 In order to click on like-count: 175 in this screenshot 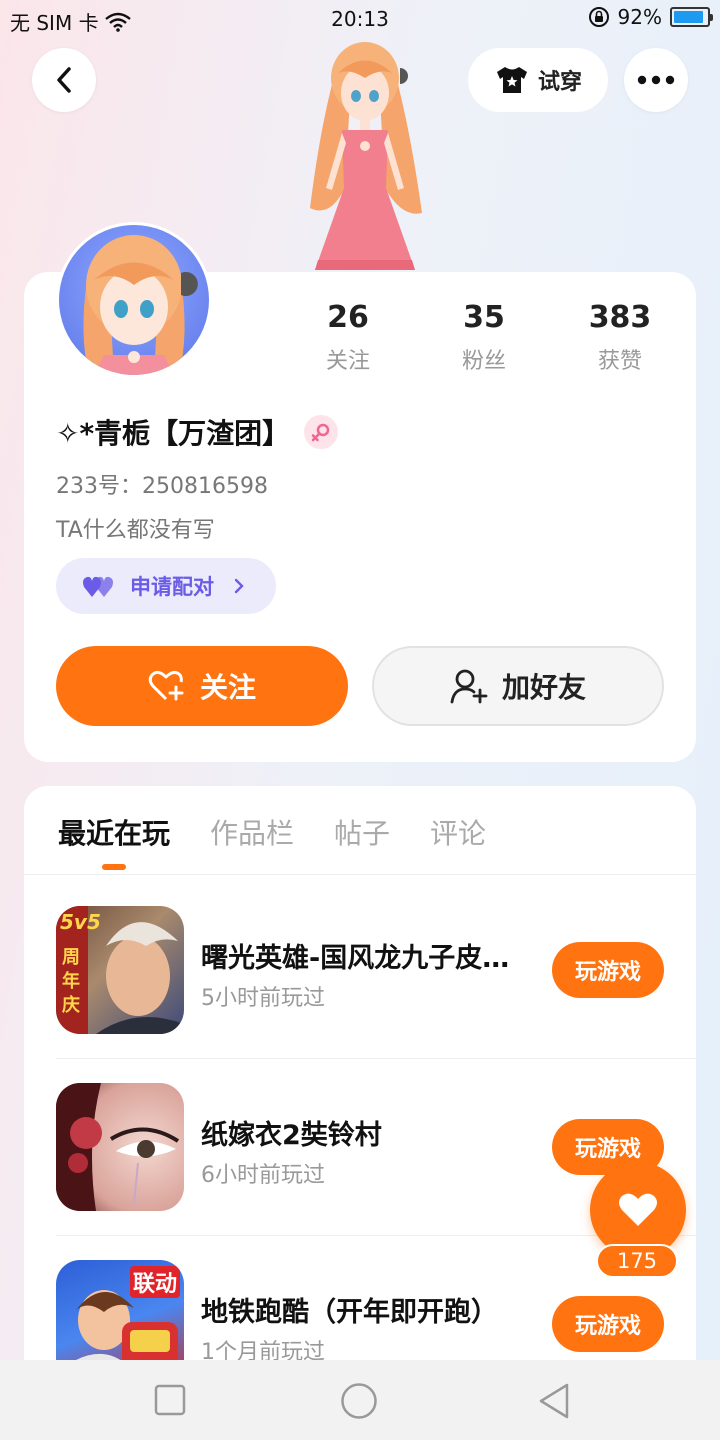, I will do `click(637, 1261)`.